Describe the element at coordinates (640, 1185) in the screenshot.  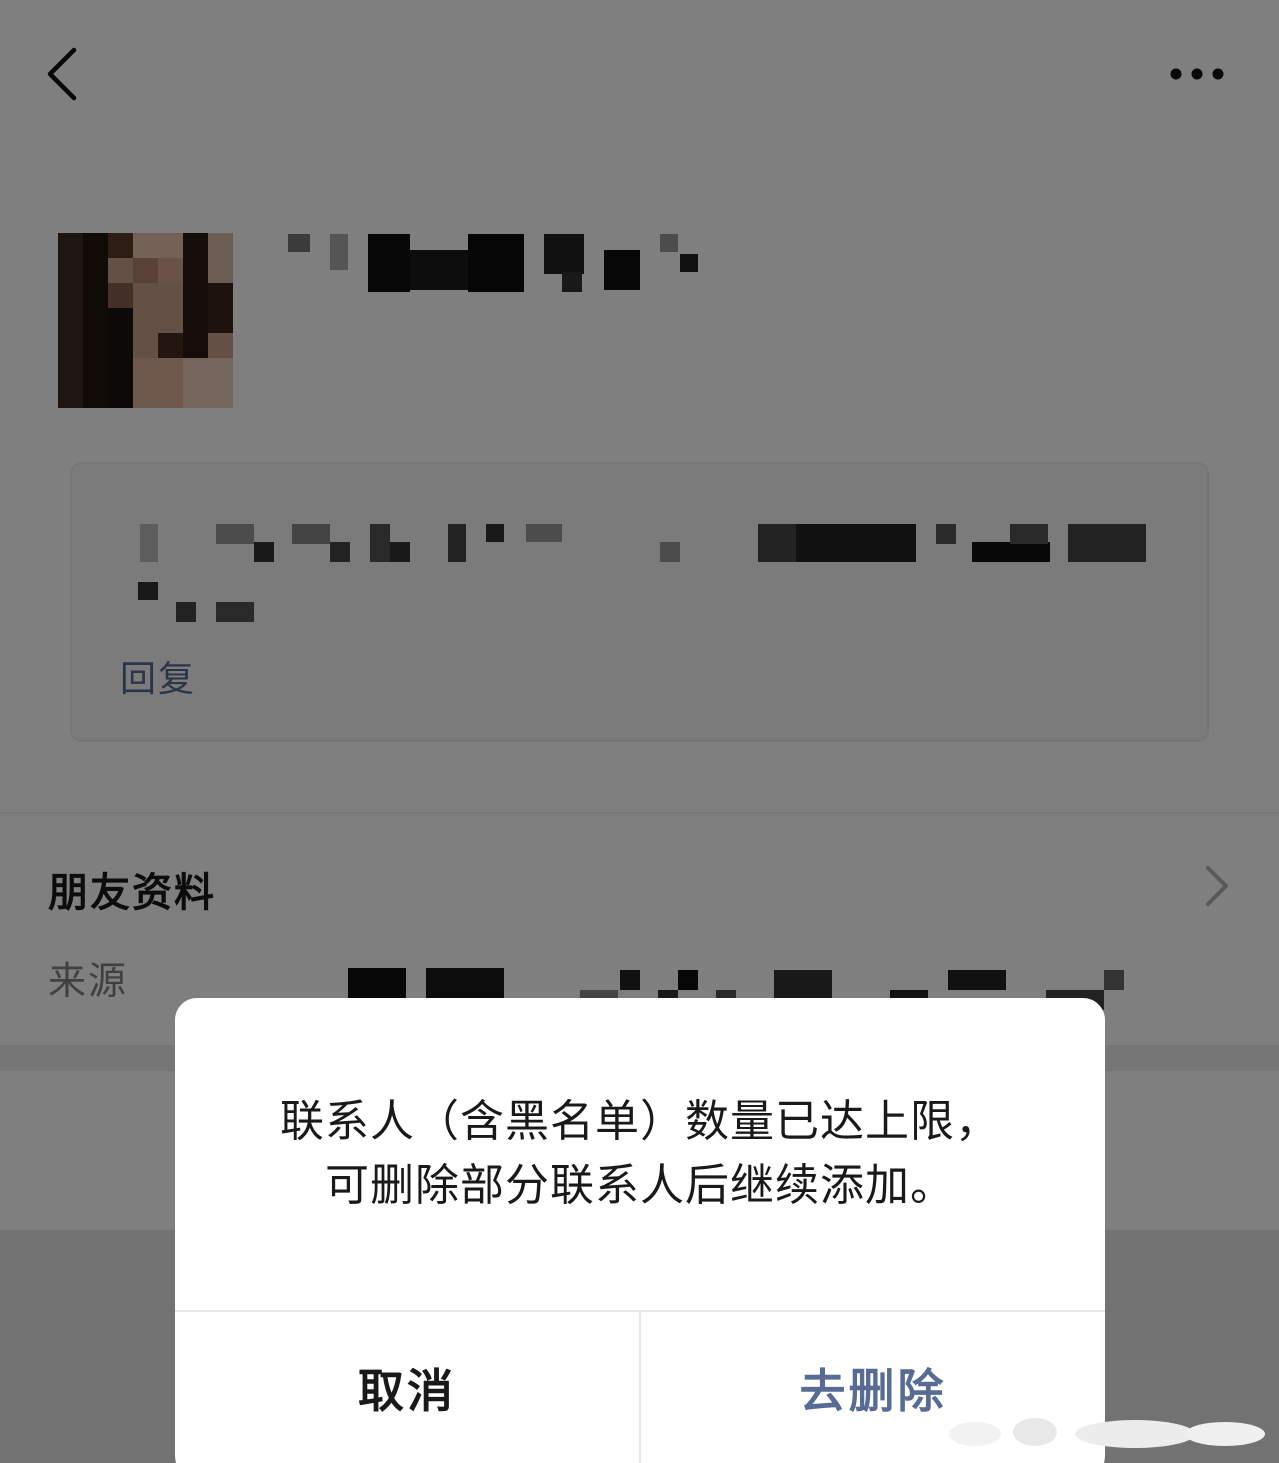
I see `dialog-message-line-2: 可删除部分联系人后继续添加。` at that location.